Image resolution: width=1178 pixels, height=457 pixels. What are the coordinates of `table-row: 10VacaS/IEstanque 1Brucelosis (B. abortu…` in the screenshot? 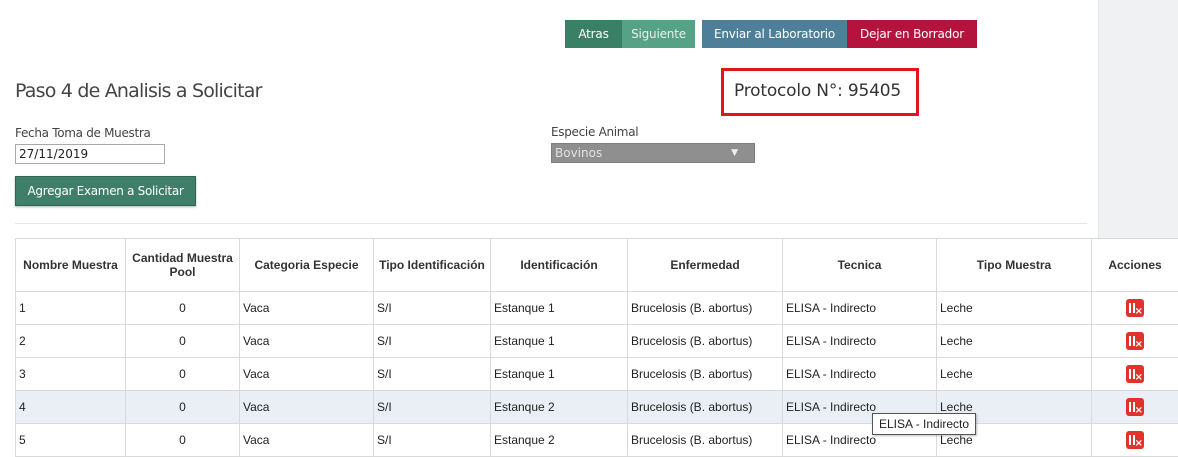 It's located at (597, 308).